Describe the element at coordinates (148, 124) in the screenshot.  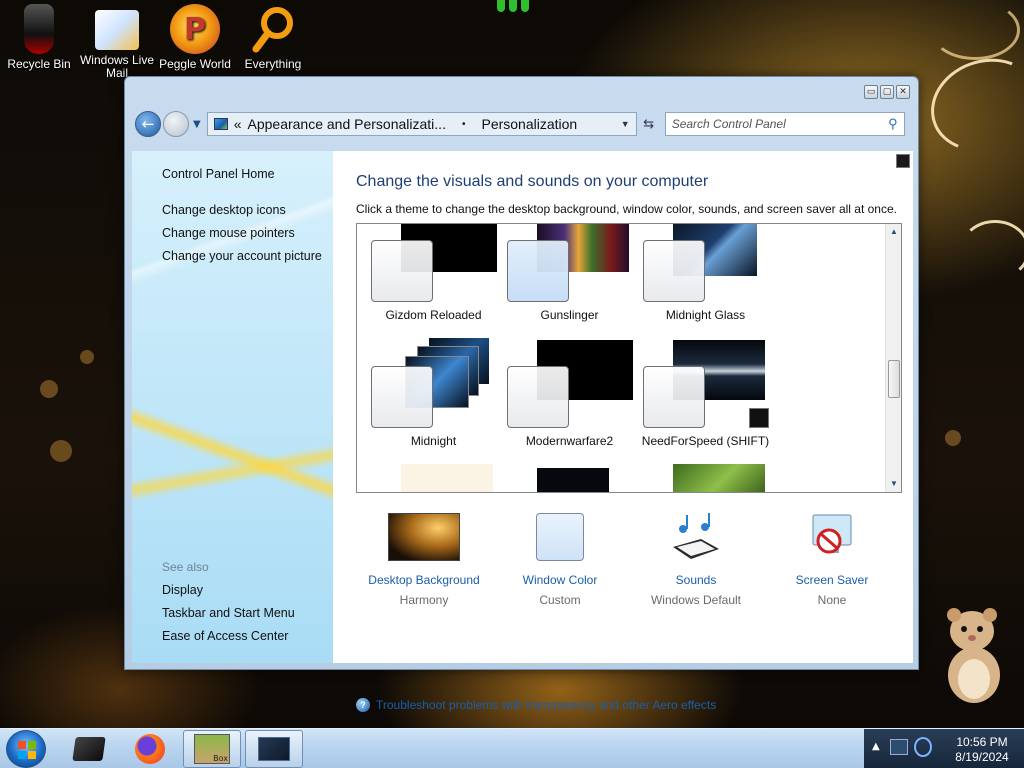
I see `back-button: ←` at that location.